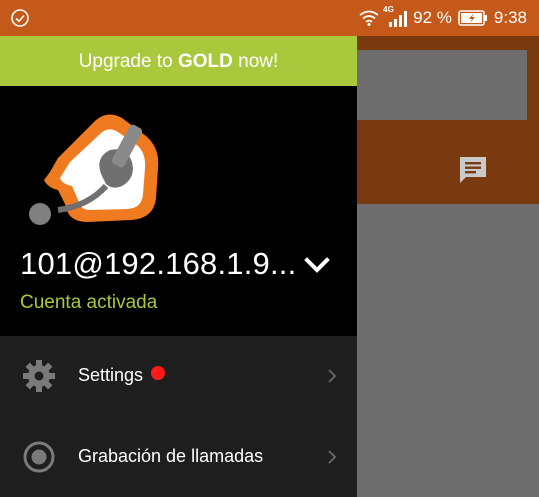  Describe the element at coordinates (89, 302) in the screenshot. I see `account-status: Cuenta activada` at that location.